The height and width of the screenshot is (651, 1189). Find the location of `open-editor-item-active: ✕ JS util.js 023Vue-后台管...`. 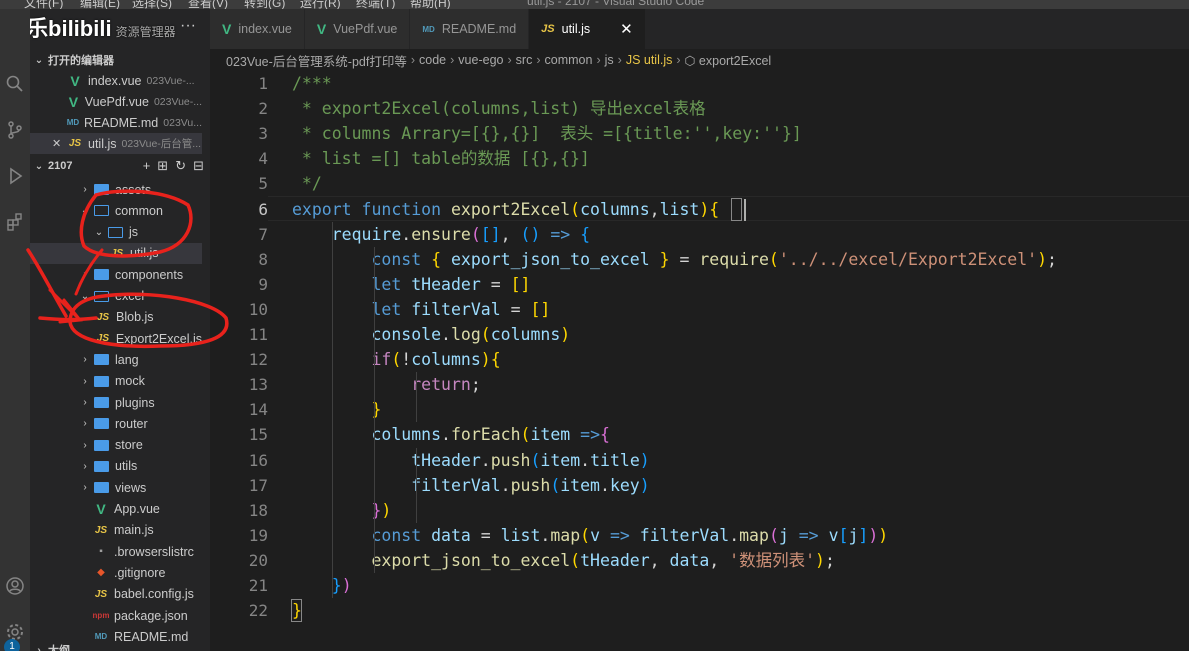

open-editor-item-active: ✕ JS util.js 023Vue-后台管... is located at coordinates (116, 143).